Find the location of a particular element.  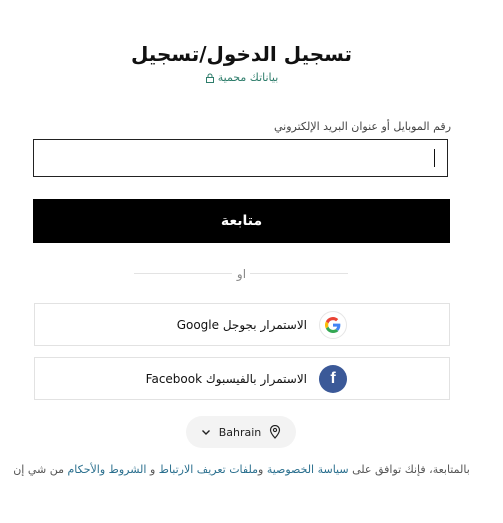

country-selector: Bahrain is located at coordinates (241, 432).